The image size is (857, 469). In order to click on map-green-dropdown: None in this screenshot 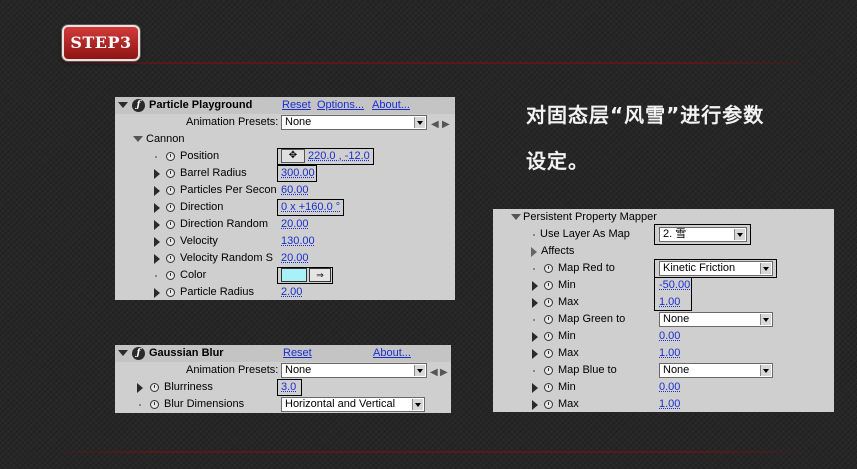, I will do `click(716, 319)`.